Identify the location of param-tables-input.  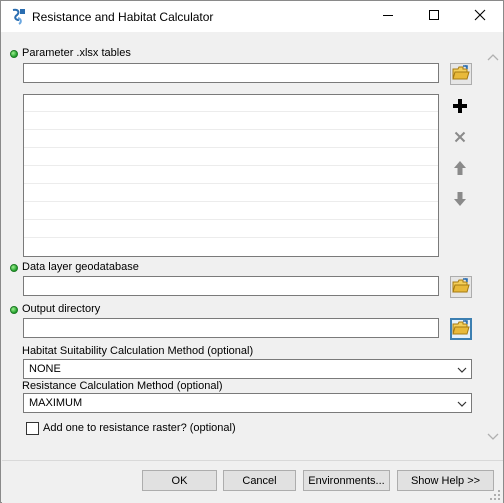
(231, 73).